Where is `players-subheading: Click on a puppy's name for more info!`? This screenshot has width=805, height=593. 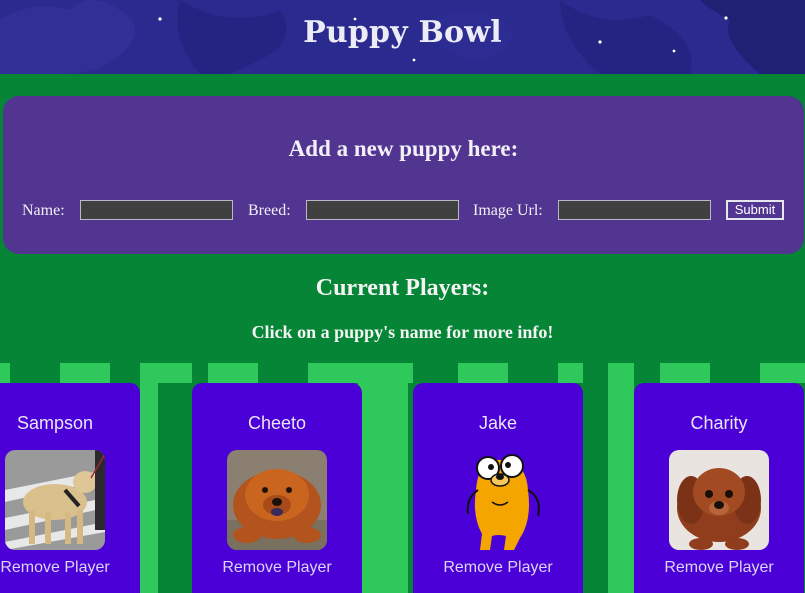
players-subheading: Click on a puppy's name for more info! is located at coordinates (402, 332).